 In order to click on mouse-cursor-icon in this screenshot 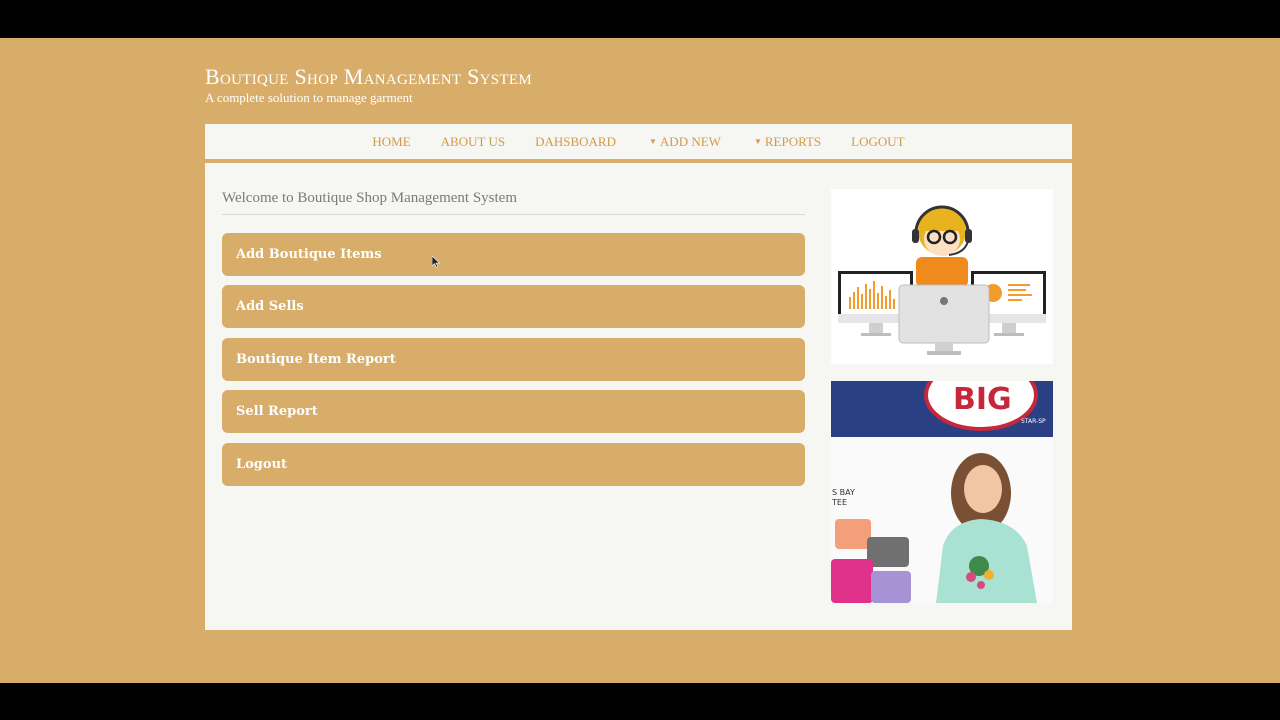, I will do `click(436, 262)`.